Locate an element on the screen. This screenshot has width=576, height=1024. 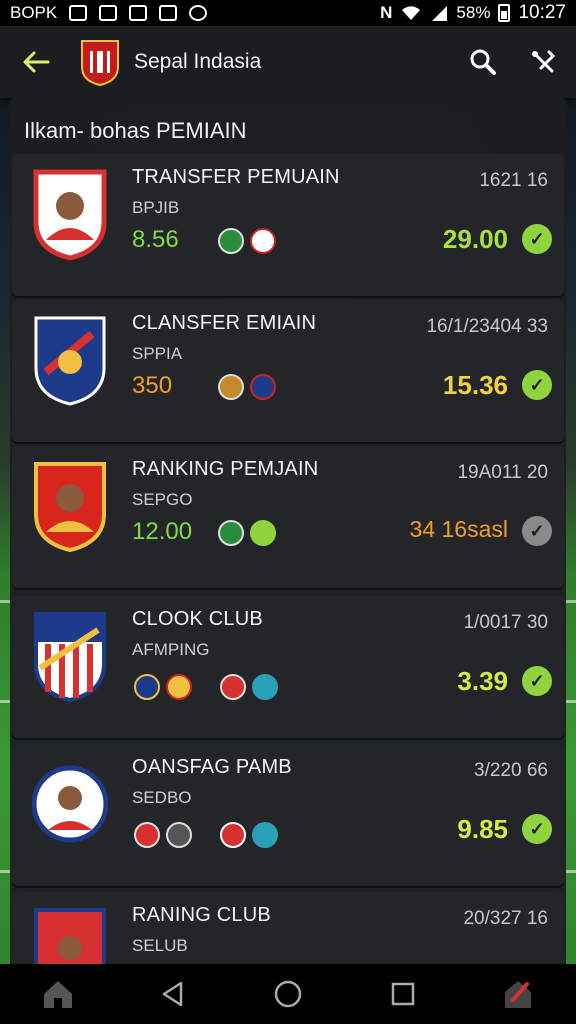
home-circle-icon is located at coordinates (288, 994).